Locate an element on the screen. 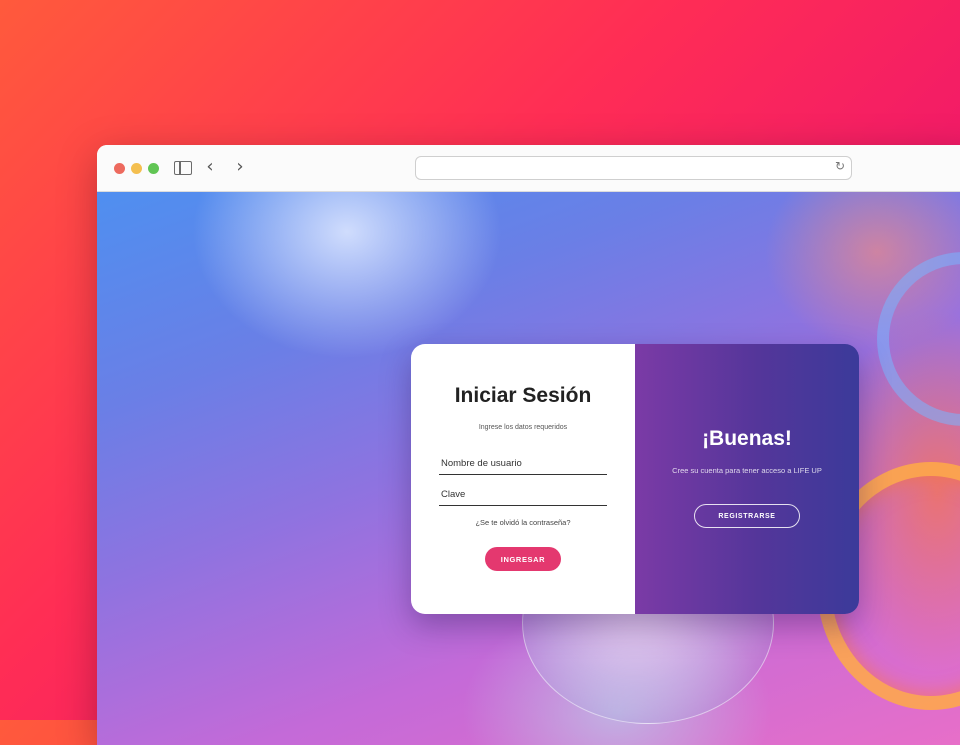 The height and width of the screenshot is (745, 960). password-input is located at coordinates (523, 494).